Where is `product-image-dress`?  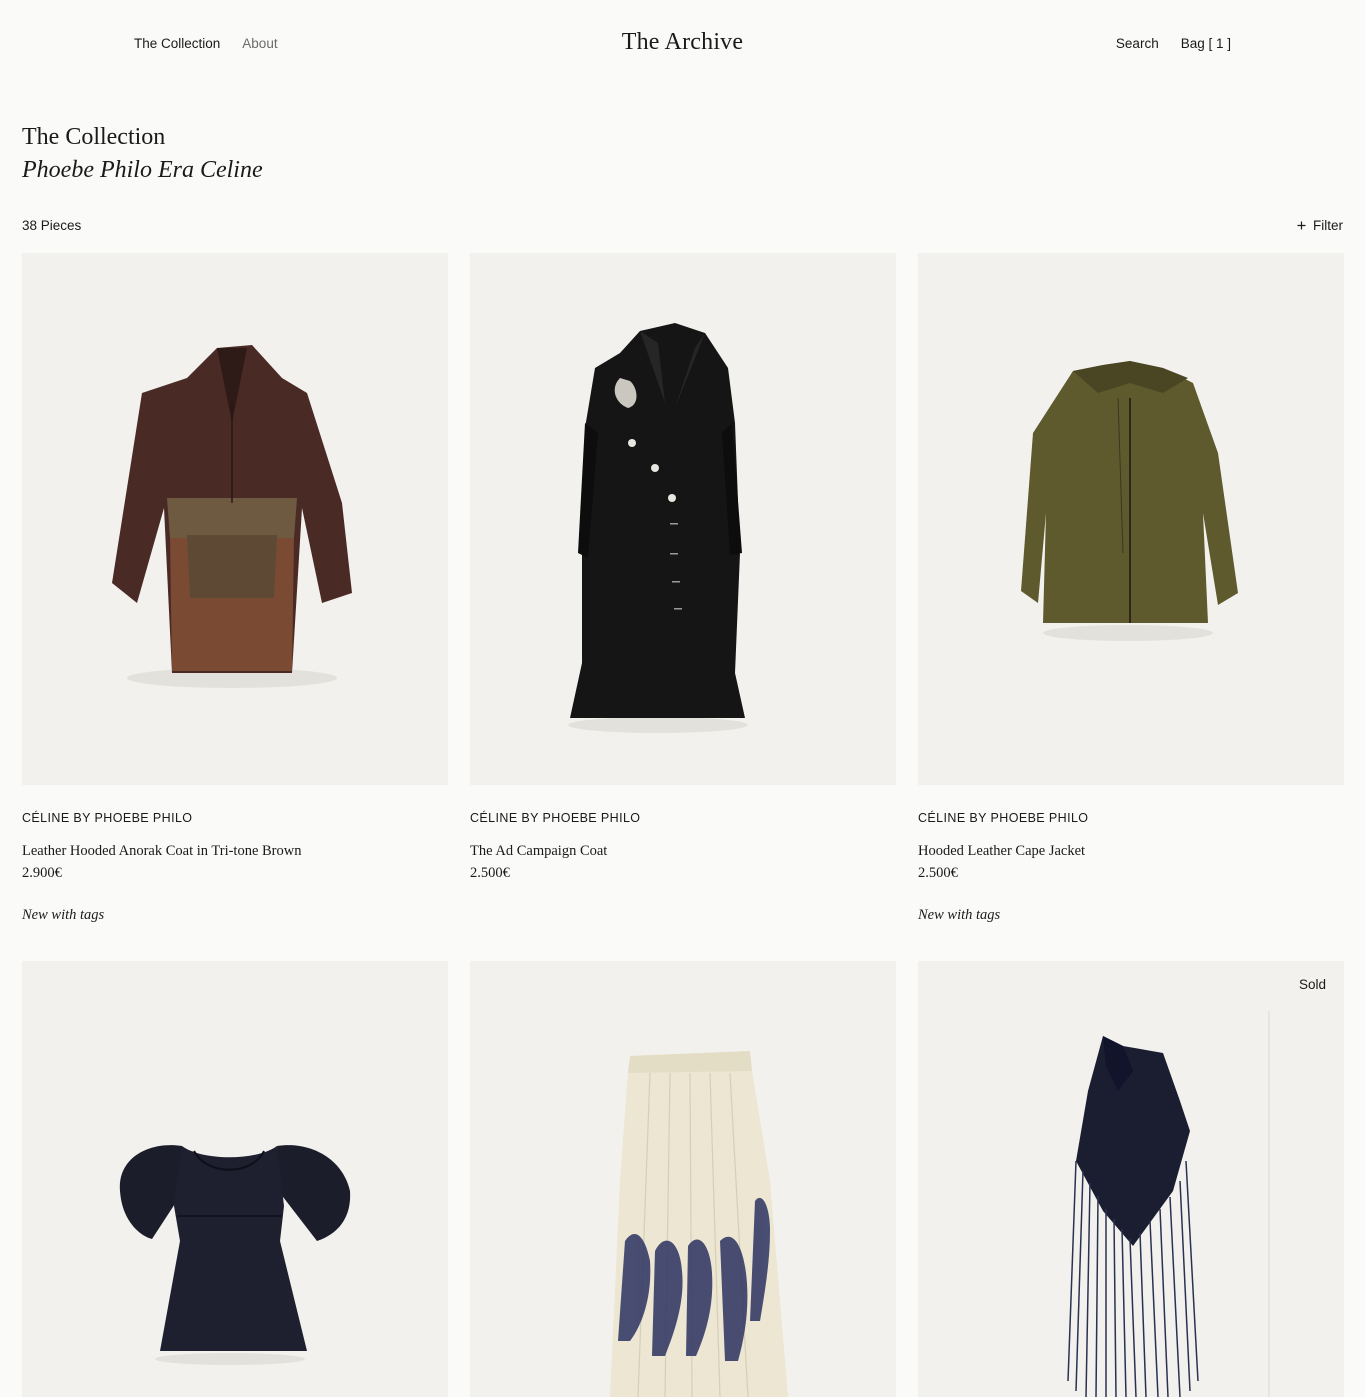 product-image-dress is located at coordinates (235, 1179).